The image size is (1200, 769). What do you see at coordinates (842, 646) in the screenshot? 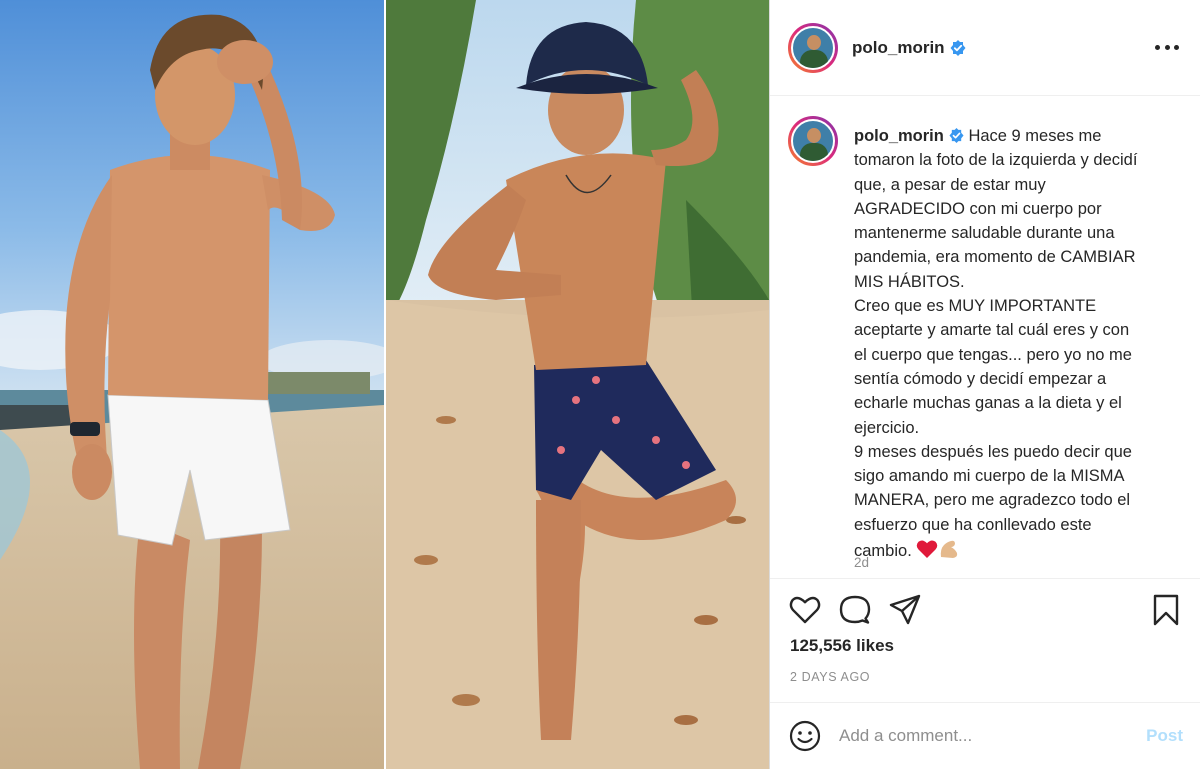
I see `likes-count: 125,556 likes` at bounding box center [842, 646].